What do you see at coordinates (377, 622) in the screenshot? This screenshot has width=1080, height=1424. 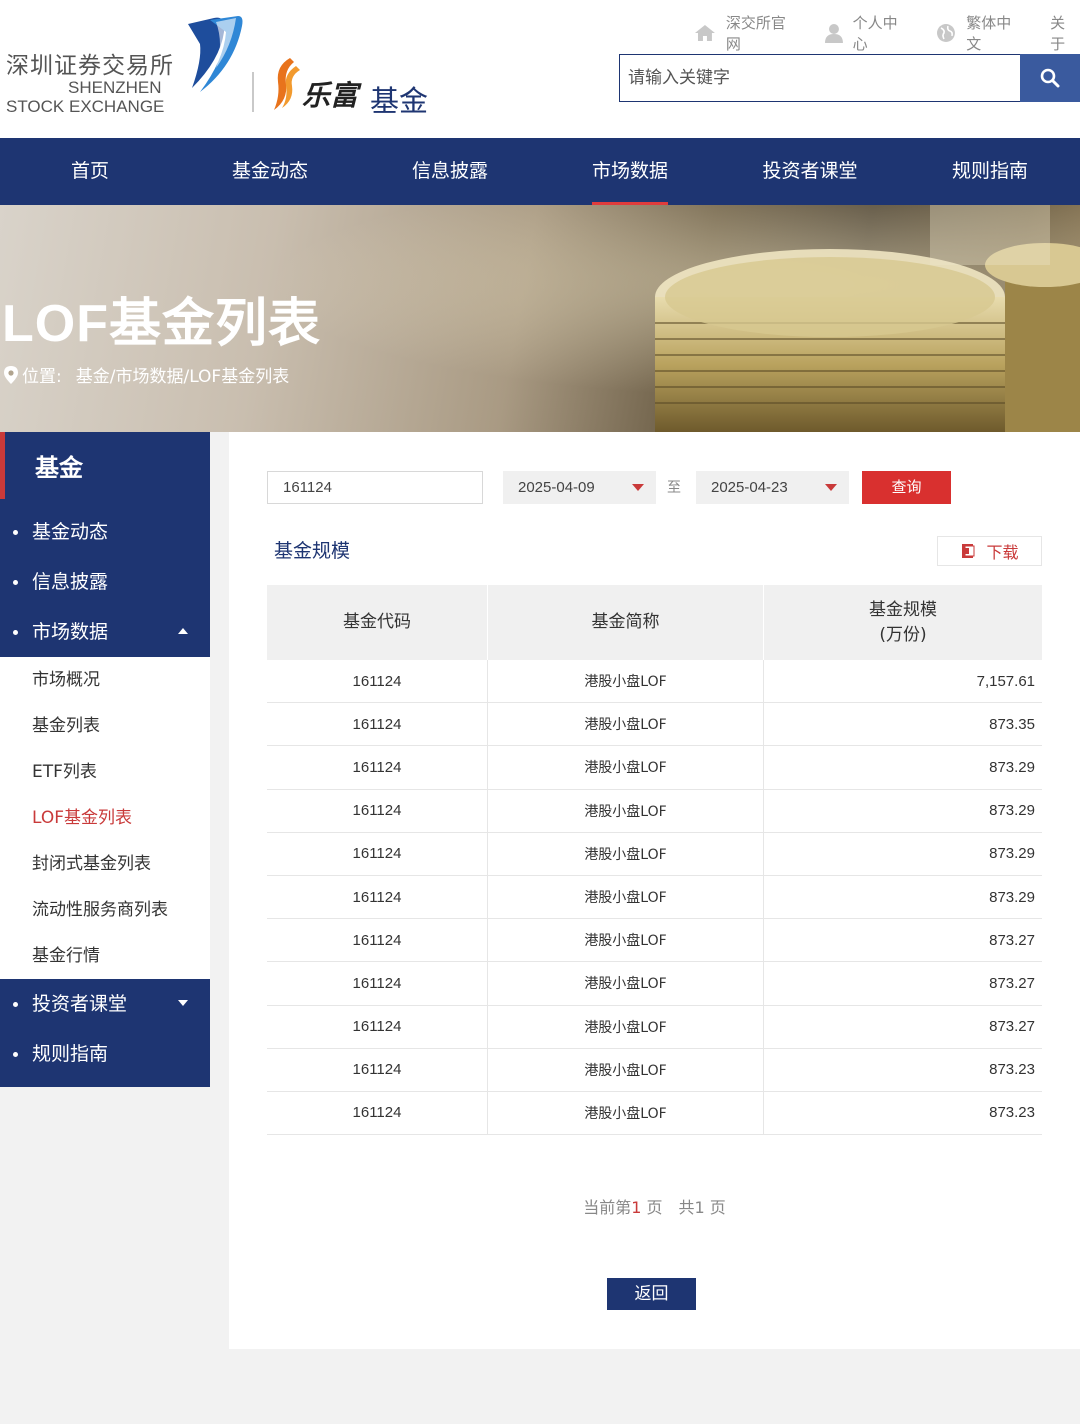 I see `column-header-code: 基金代码` at bounding box center [377, 622].